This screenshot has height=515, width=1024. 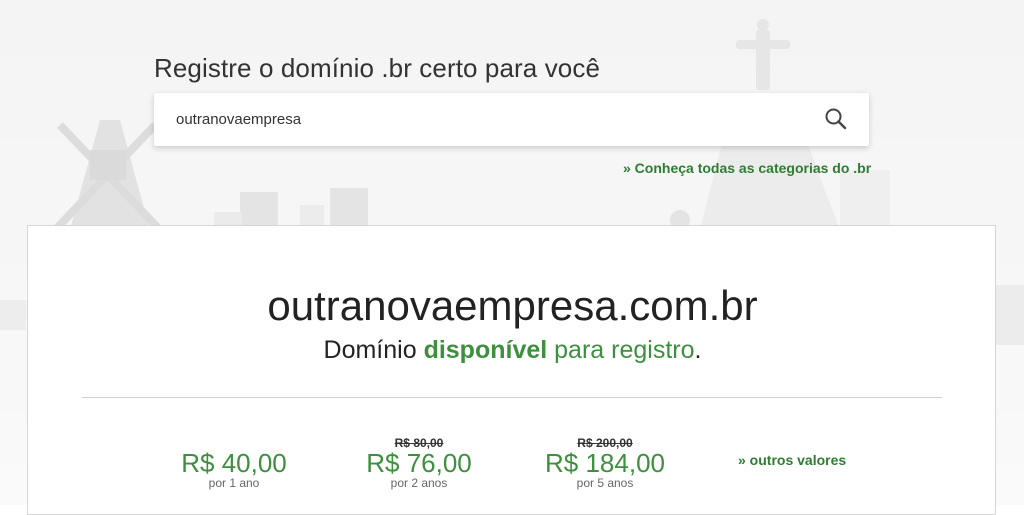 What do you see at coordinates (624, 350) in the screenshot?
I see `status-suffix: para registro` at bounding box center [624, 350].